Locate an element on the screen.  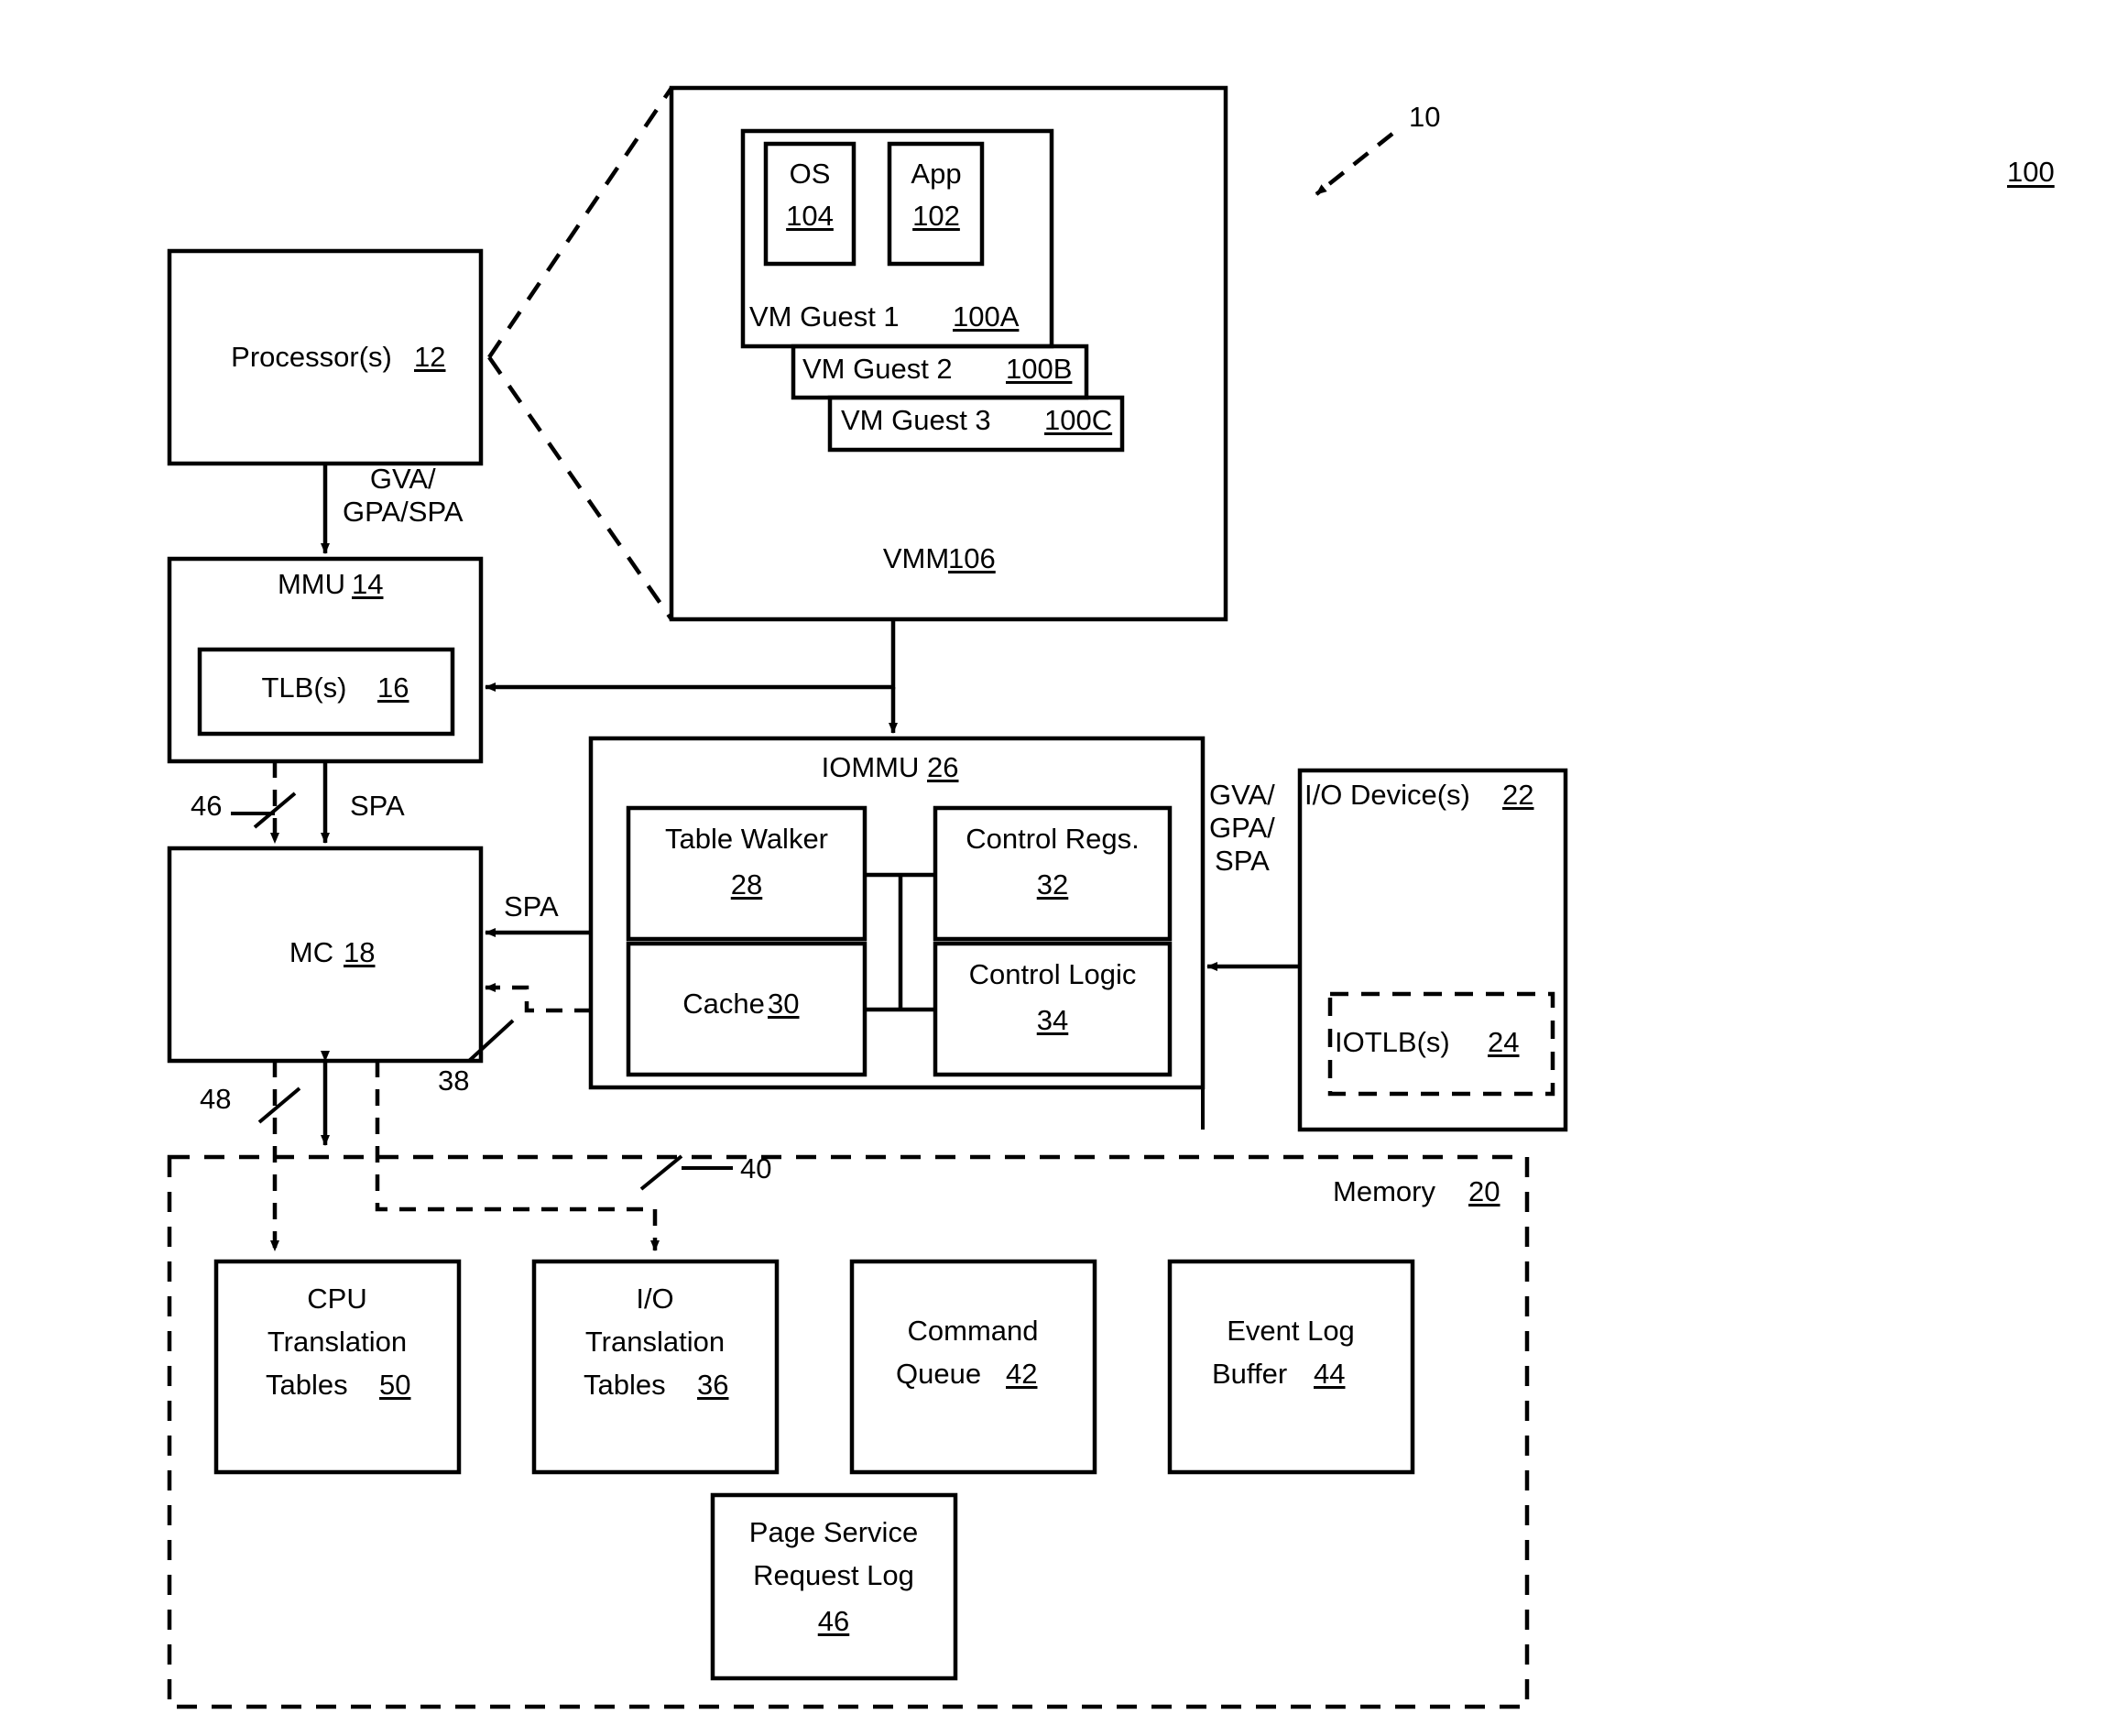
reference-46: 46 is located at coordinates (207, 806).